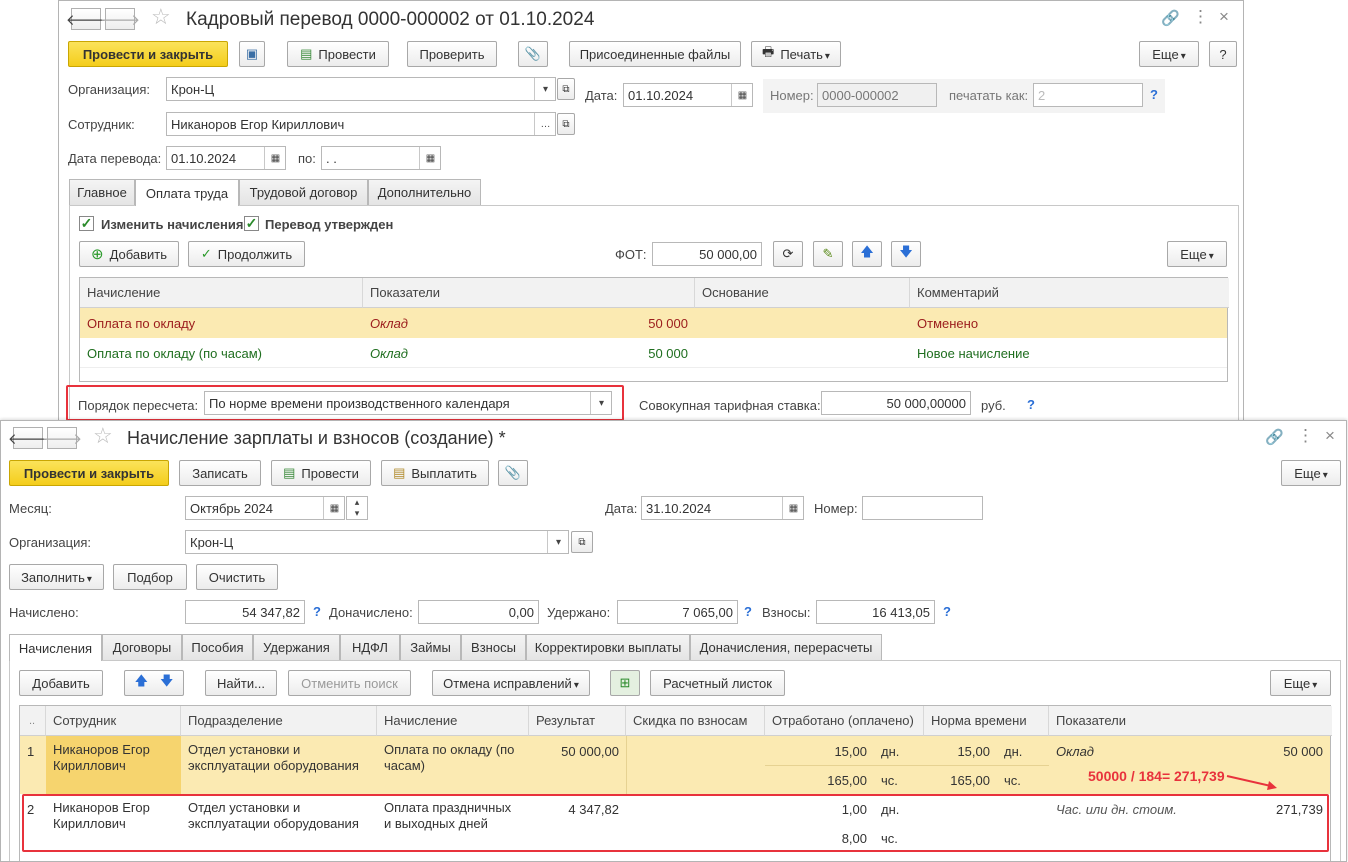  I want to click on col-norm: Норма времени, so click(986, 721).